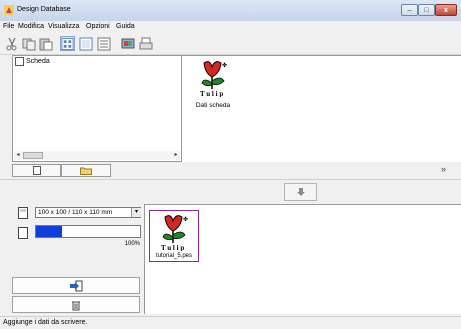 This screenshot has height=329, width=461. I want to click on paste-icon, so click(45, 43).